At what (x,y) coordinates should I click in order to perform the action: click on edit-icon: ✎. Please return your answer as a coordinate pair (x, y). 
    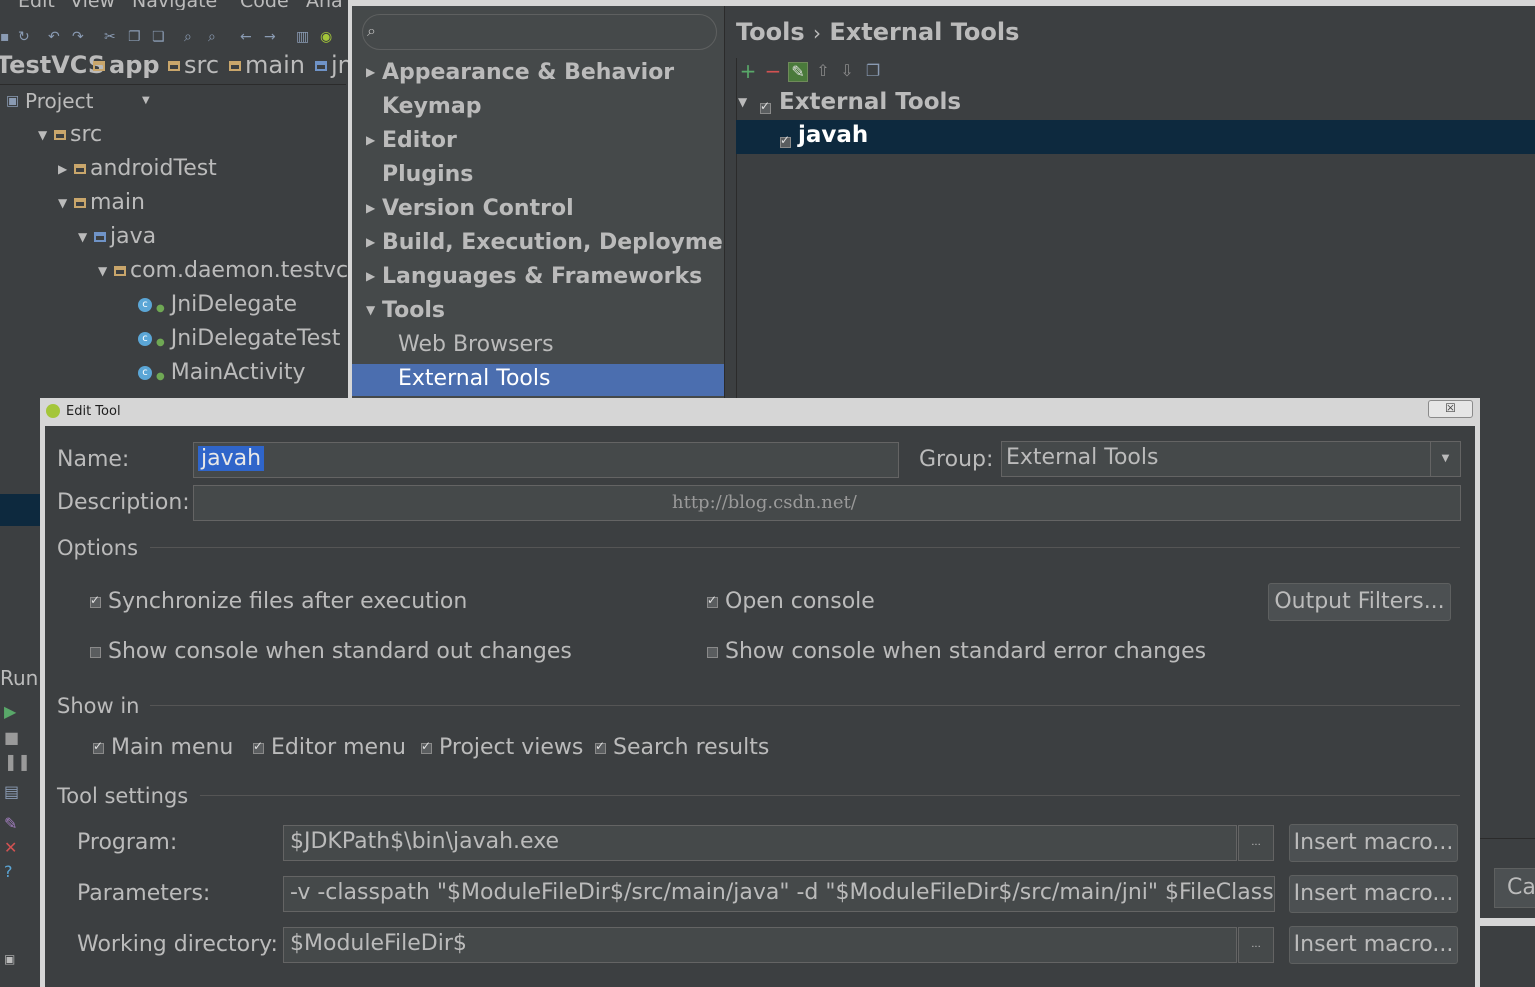
    Looking at the image, I should click on (798, 72).